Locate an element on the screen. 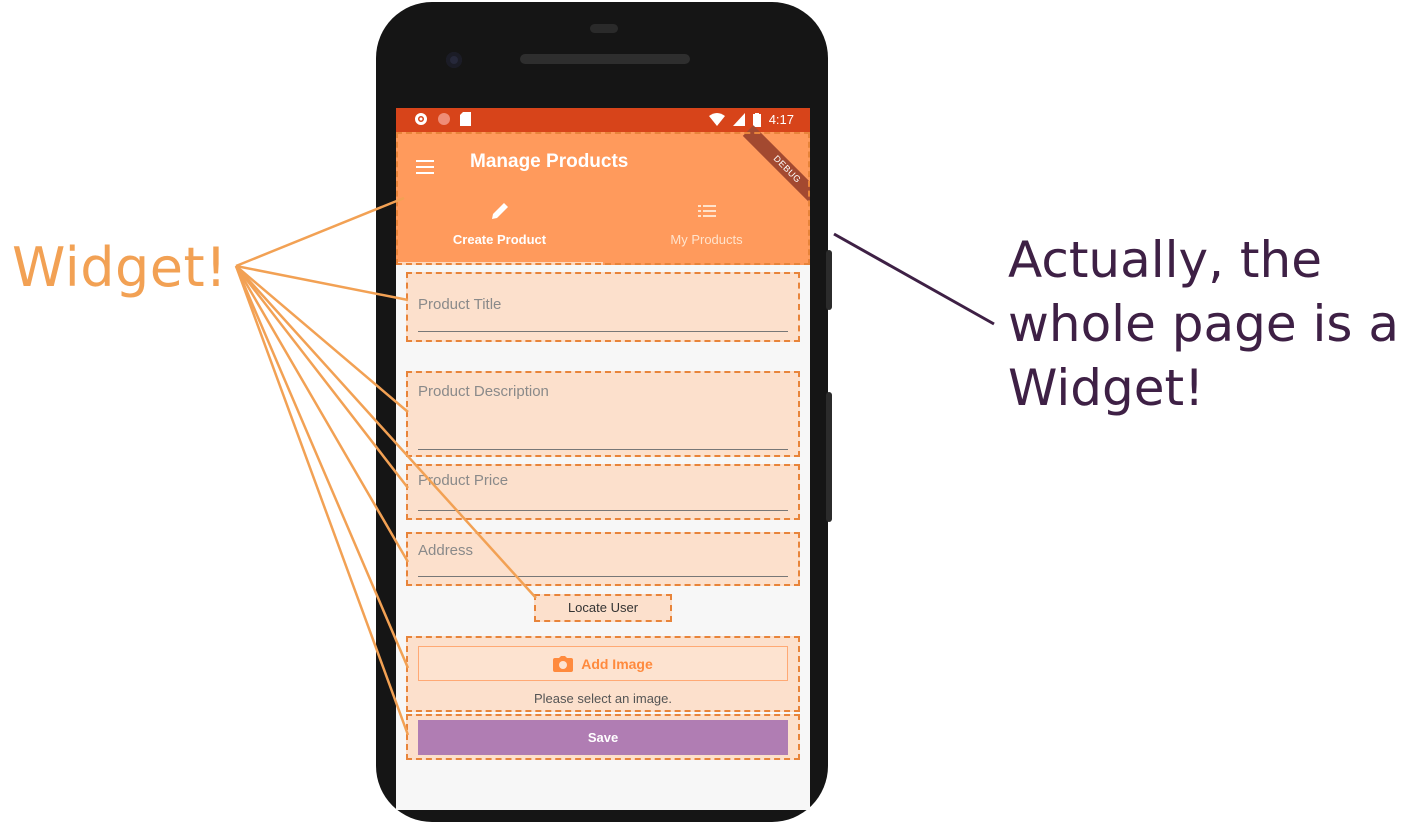 This screenshot has height=822, width=1423. volume-button is located at coordinates (829, 280).